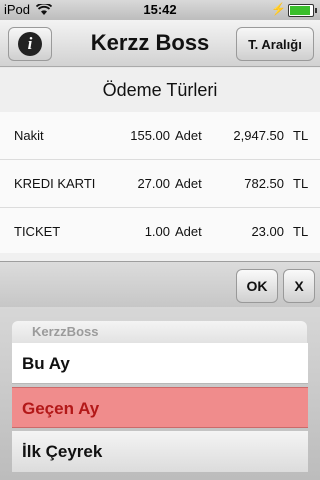 This screenshot has width=320, height=480. I want to click on table-spacer, so click(160, 257).